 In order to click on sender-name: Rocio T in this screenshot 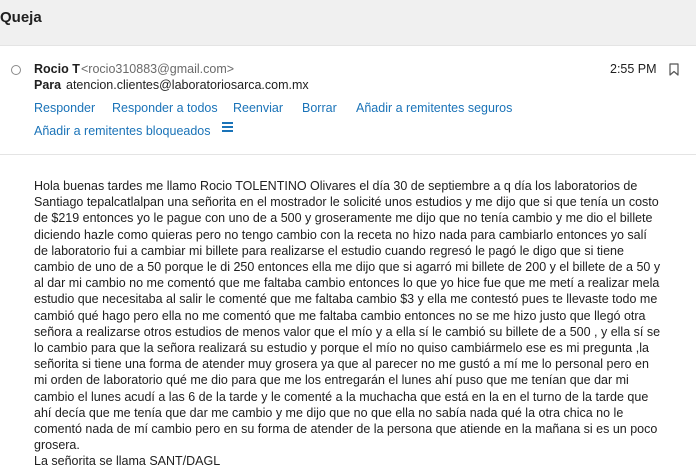, I will do `click(57, 69)`.